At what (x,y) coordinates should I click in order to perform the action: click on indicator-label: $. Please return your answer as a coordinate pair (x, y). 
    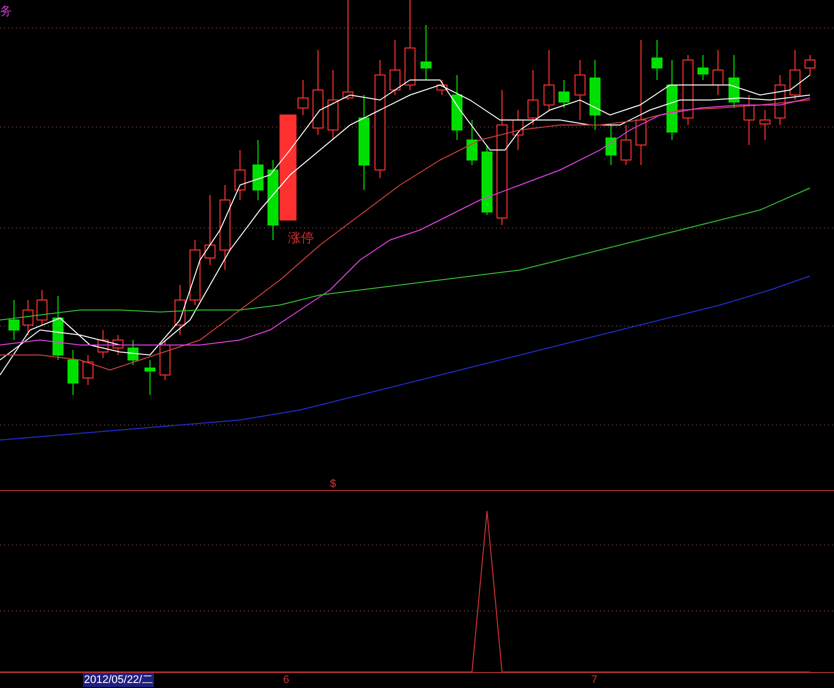
    Looking at the image, I should click on (333, 484).